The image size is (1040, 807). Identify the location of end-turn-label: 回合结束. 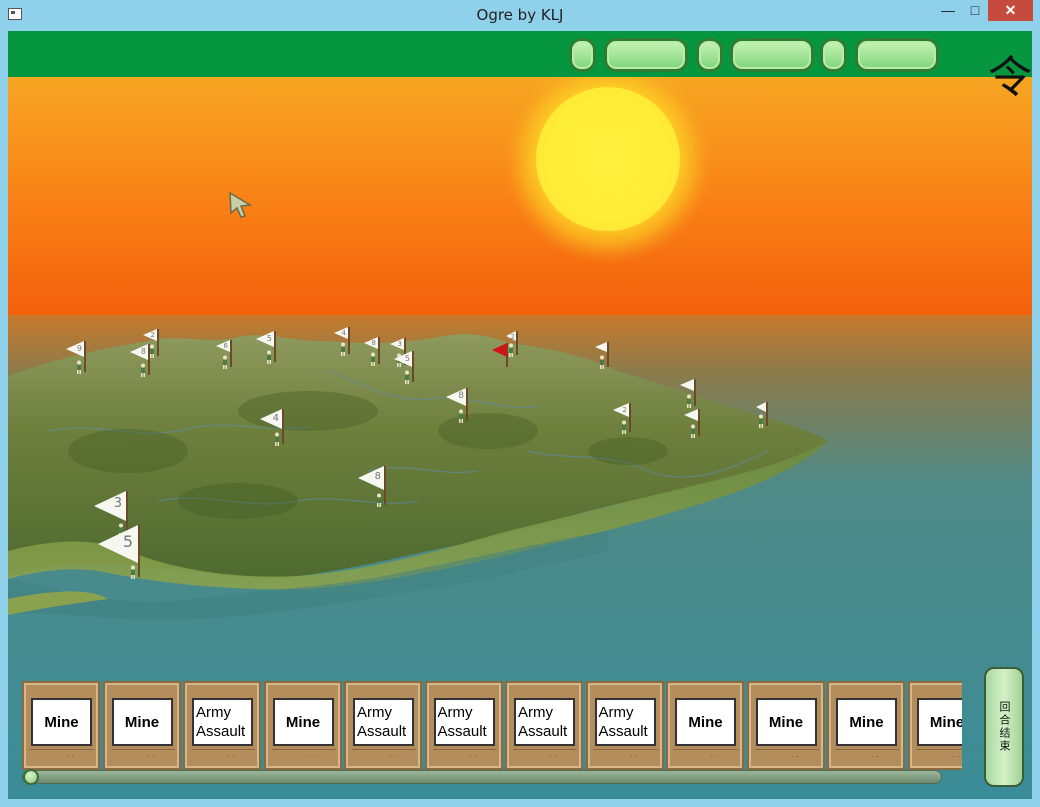
(1004, 727).